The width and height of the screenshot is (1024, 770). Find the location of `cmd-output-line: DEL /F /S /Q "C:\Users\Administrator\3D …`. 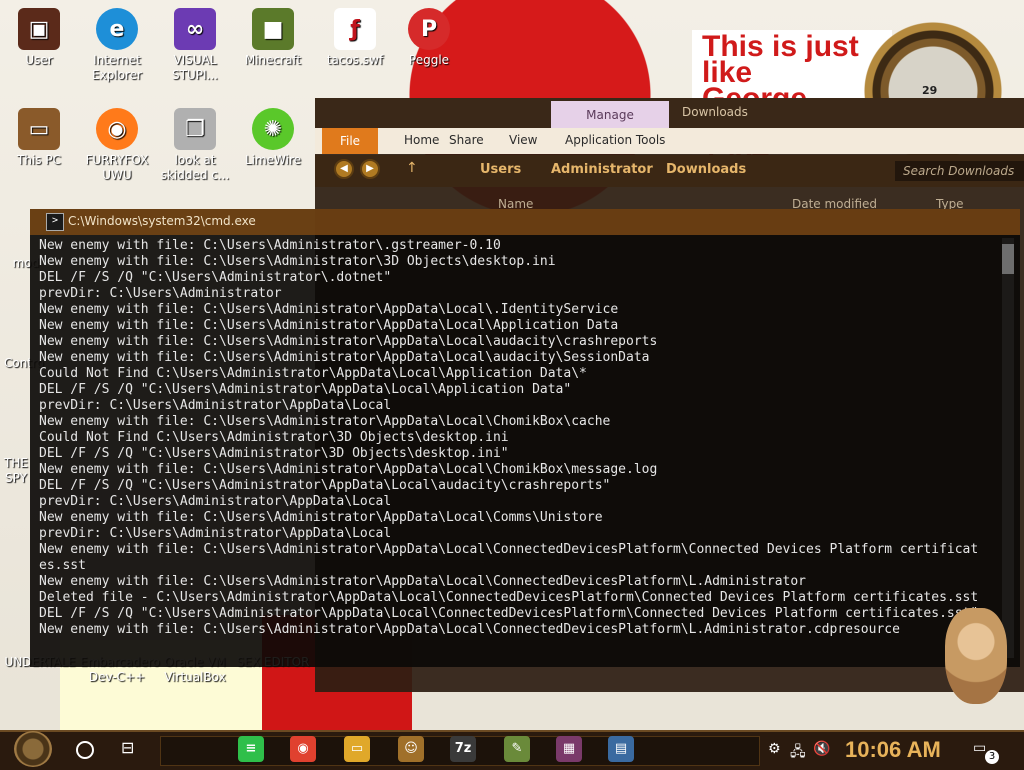

cmd-output-line: DEL /F /S /Q "C:\Users\Administrator\3D … is located at coordinates (274, 453).